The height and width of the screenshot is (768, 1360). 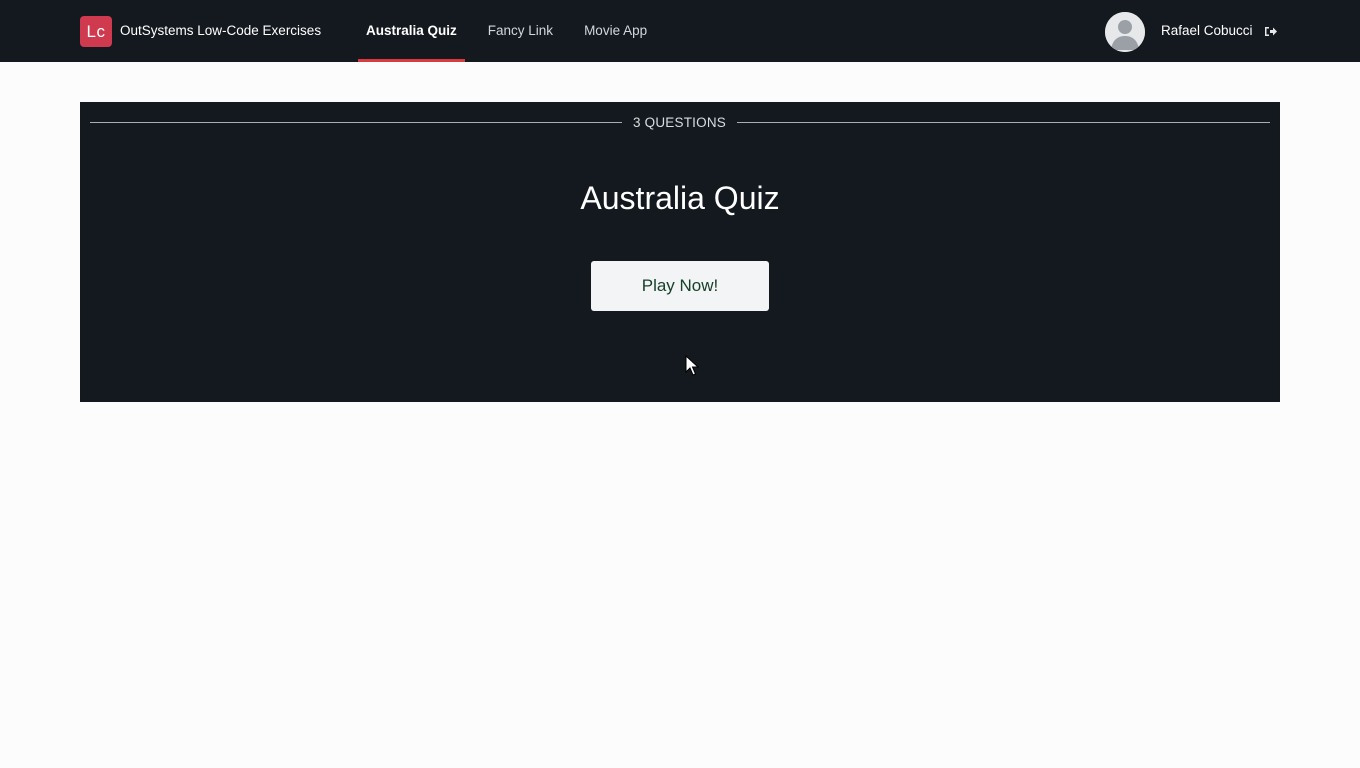 What do you see at coordinates (220, 31) in the screenshot?
I see `app-title: OutSystems Low-Code Exercises` at bounding box center [220, 31].